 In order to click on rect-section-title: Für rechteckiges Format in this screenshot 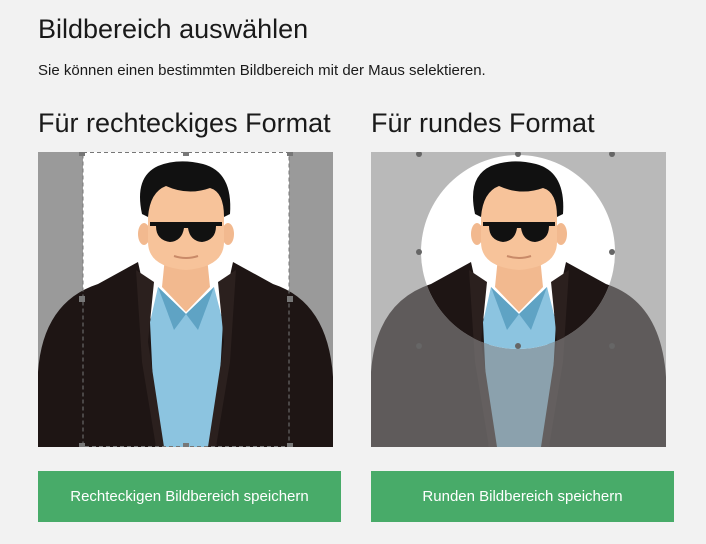, I will do `click(184, 123)`.